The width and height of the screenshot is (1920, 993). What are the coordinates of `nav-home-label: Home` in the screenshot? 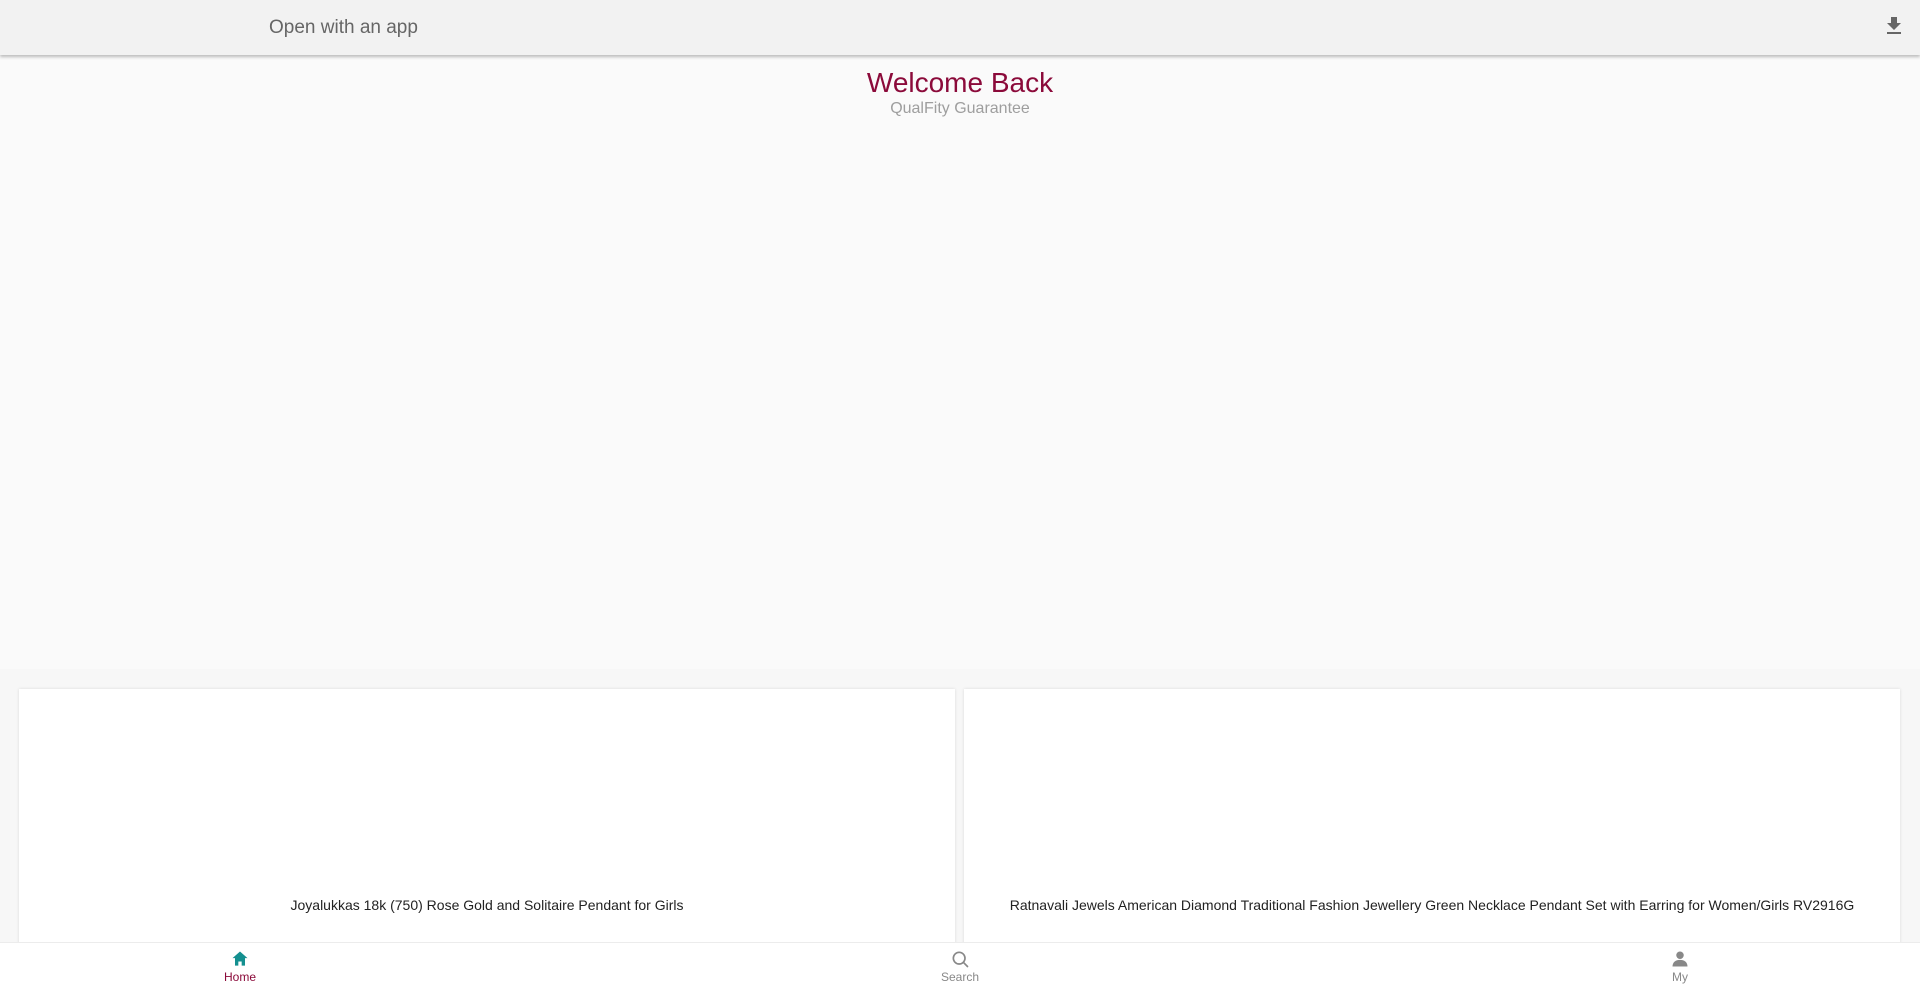 It's located at (239, 977).